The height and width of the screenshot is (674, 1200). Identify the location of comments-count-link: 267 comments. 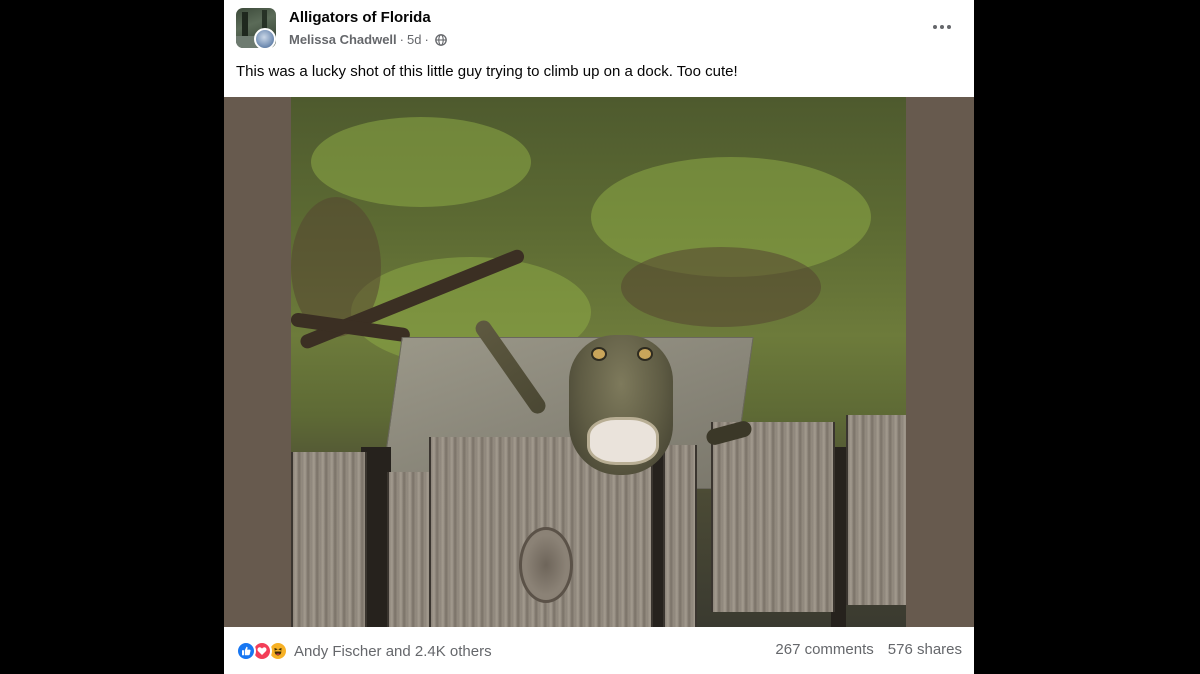
(824, 649).